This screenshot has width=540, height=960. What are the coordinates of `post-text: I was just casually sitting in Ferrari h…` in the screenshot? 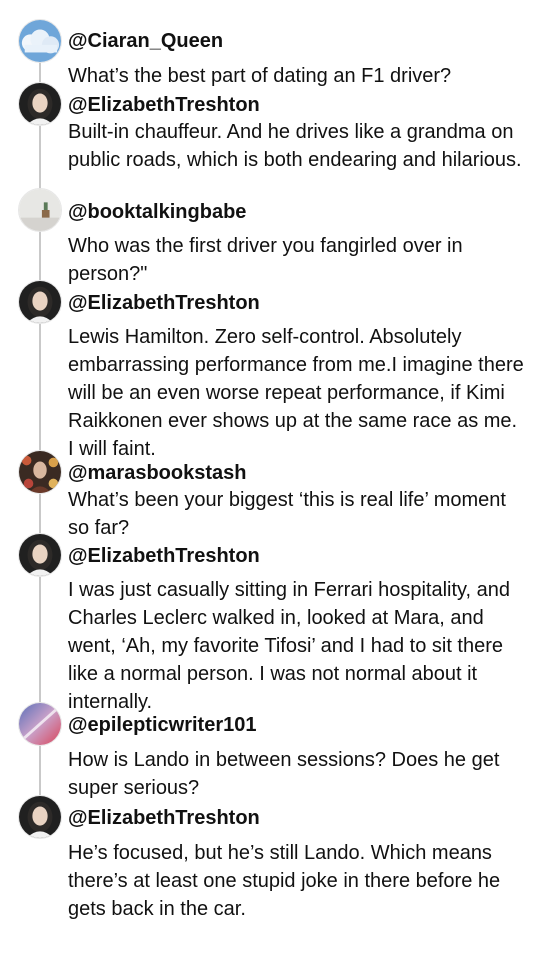 It's located at (289, 646).